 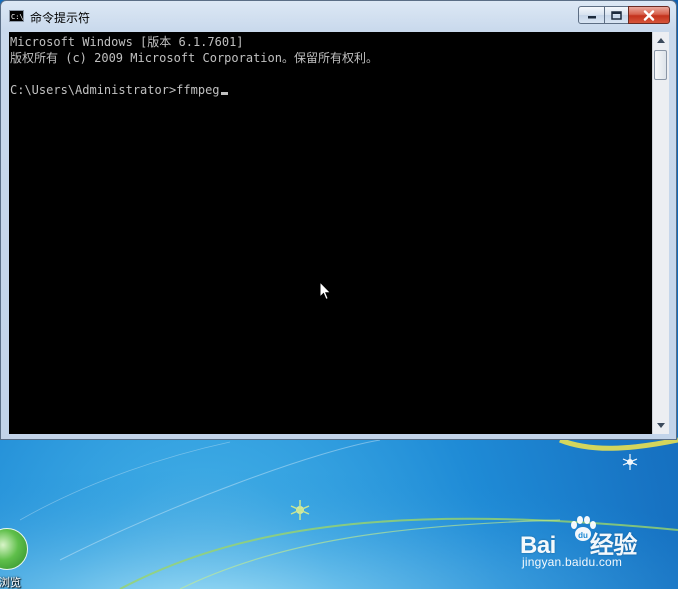 I want to click on cmd-app-icon: C:\, so click(x=16, y=16).